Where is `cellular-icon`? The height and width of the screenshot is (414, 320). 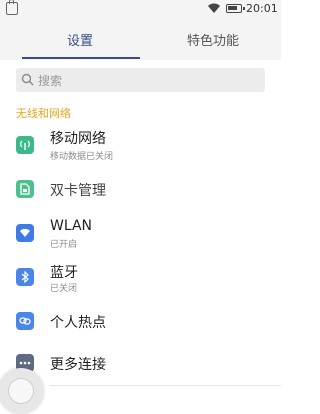
cellular-icon is located at coordinates (25, 145).